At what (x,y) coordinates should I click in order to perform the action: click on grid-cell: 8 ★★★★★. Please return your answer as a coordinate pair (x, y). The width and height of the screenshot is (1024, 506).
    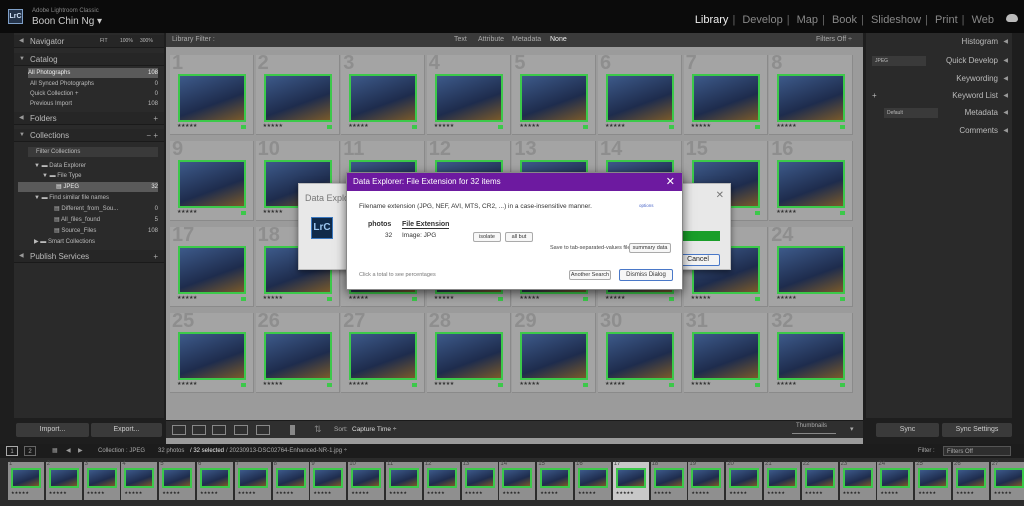
    Looking at the image, I should click on (811, 95).